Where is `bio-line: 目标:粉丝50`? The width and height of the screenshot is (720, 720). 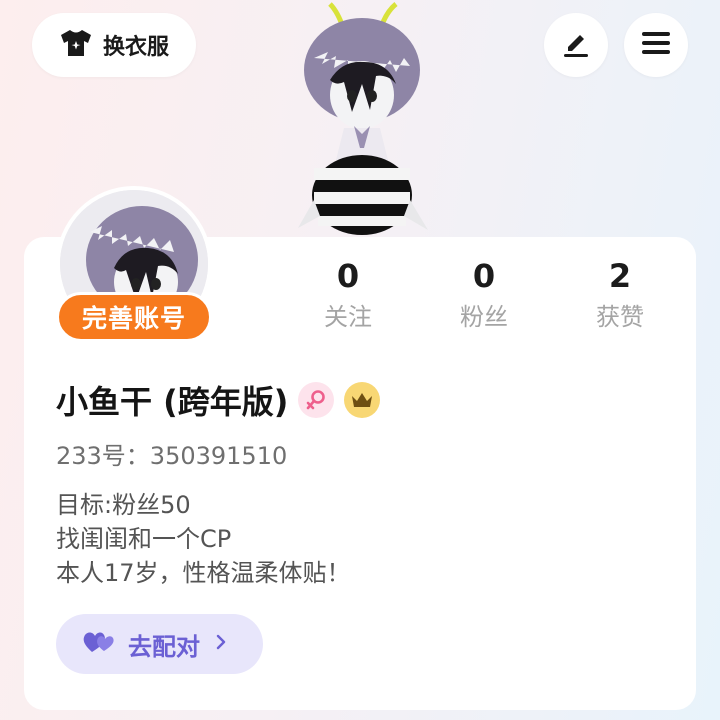 bio-line: 目标:粉丝50 is located at coordinates (123, 505).